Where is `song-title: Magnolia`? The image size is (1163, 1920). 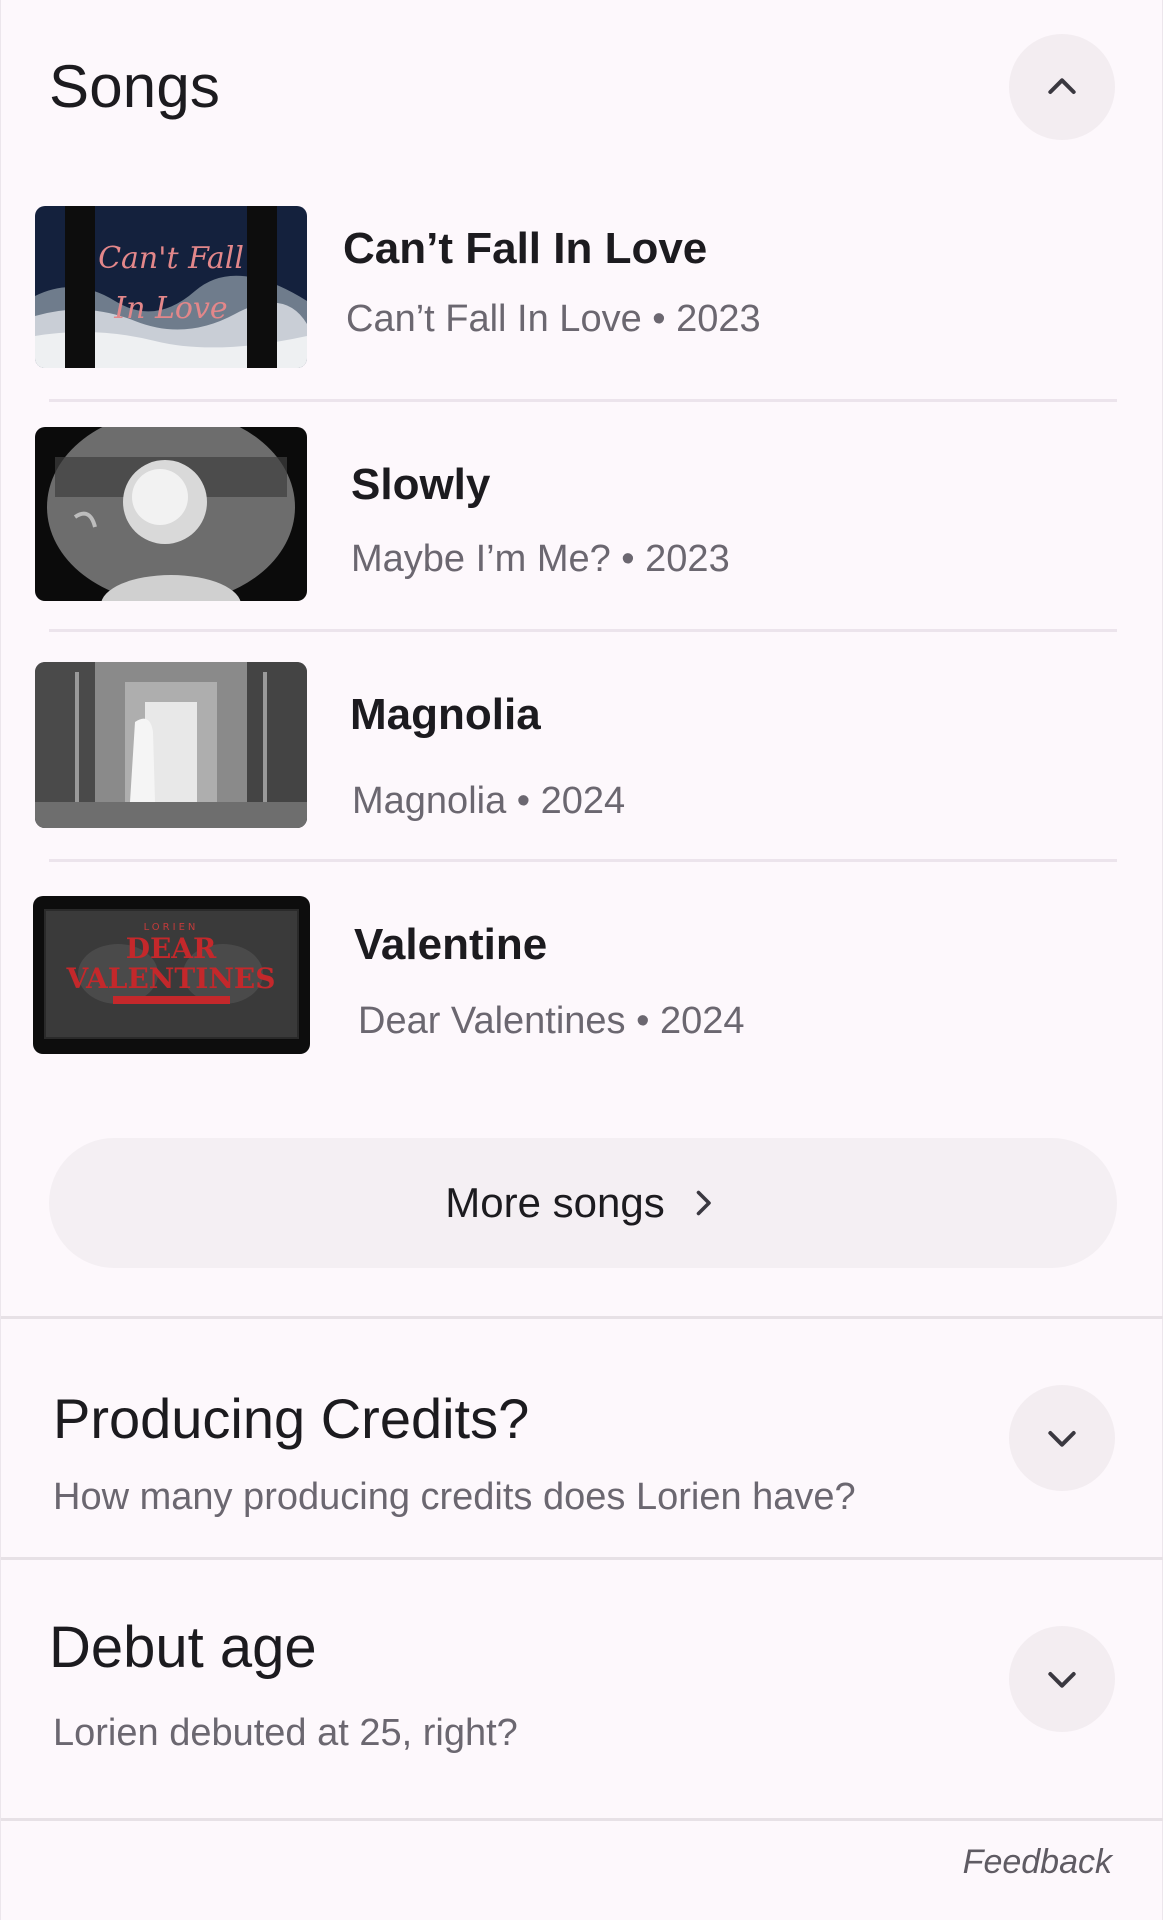
song-title: Magnolia is located at coordinates (445, 714).